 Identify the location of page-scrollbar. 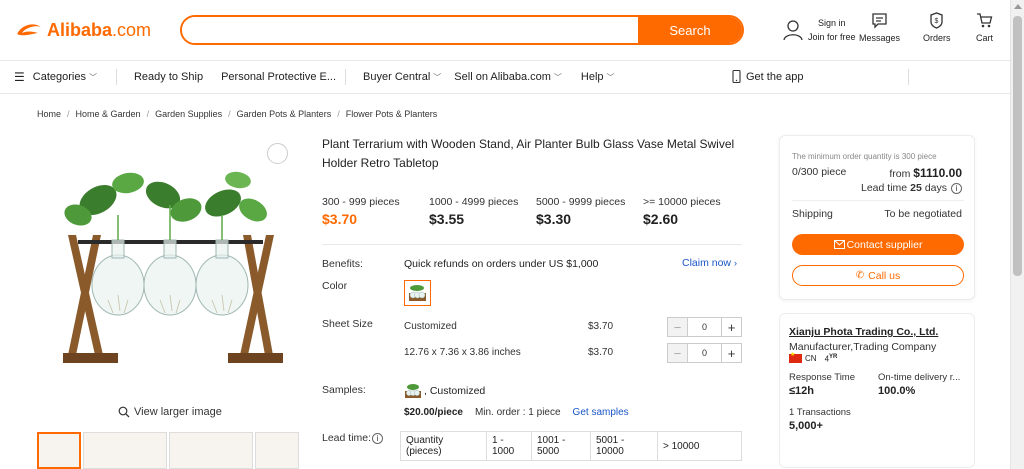
(1017, 234).